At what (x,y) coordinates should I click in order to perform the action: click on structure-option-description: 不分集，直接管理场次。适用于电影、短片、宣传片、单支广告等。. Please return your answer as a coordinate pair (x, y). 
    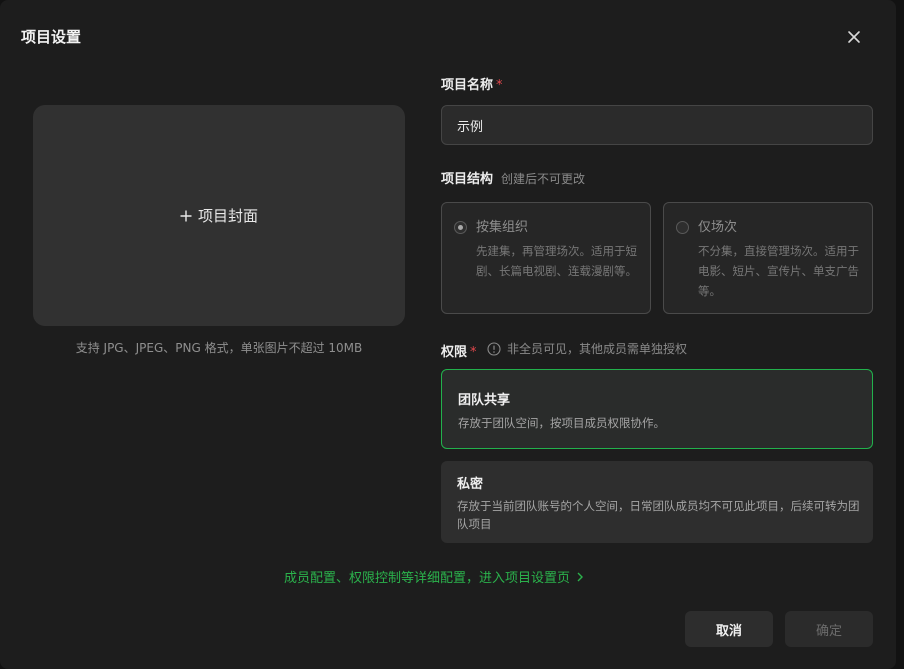
    Looking at the image, I should click on (778, 271).